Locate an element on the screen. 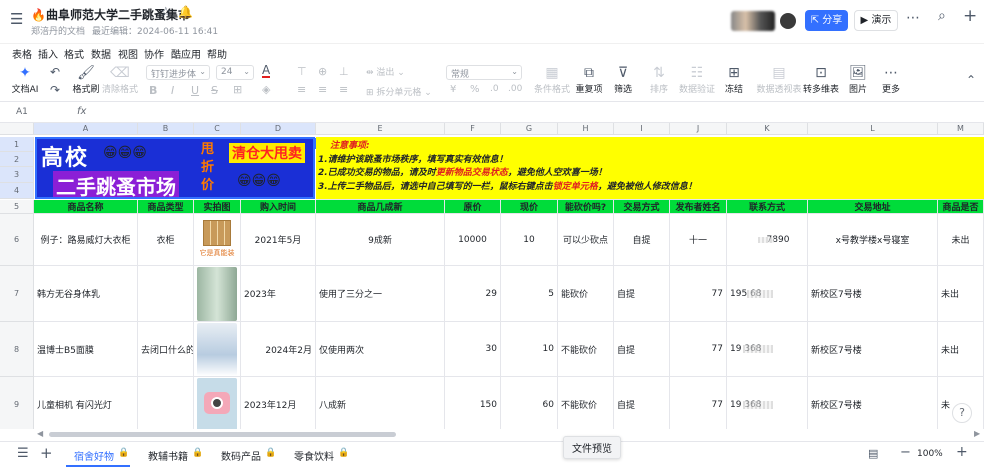 The image size is (984, 467). duplicates-button: ⧉ 重复项 is located at coordinates (589, 79).